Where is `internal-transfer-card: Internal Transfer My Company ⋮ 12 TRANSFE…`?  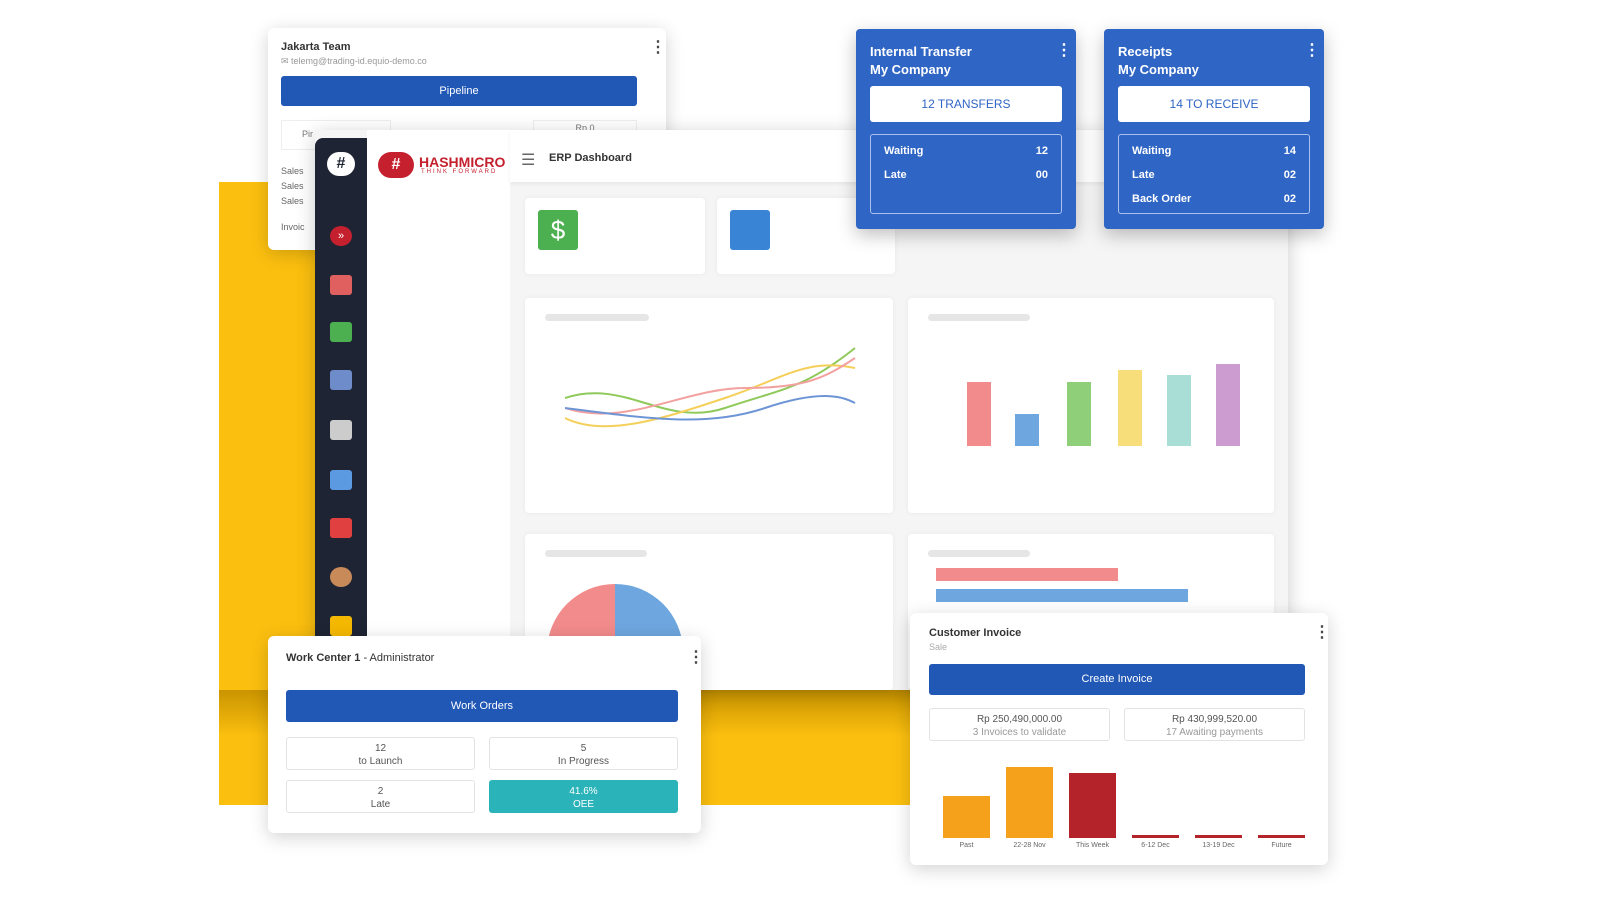 internal-transfer-card: Internal Transfer My Company ⋮ 12 TRANSFE… is located at coordinates (966, 129).